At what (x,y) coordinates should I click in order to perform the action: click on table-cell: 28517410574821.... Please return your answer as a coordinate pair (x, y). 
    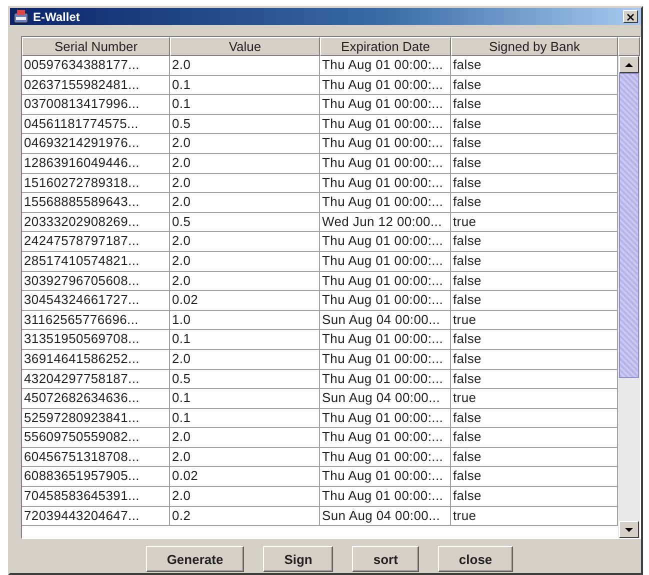
    Looking at the image, I should click on (96, 262).